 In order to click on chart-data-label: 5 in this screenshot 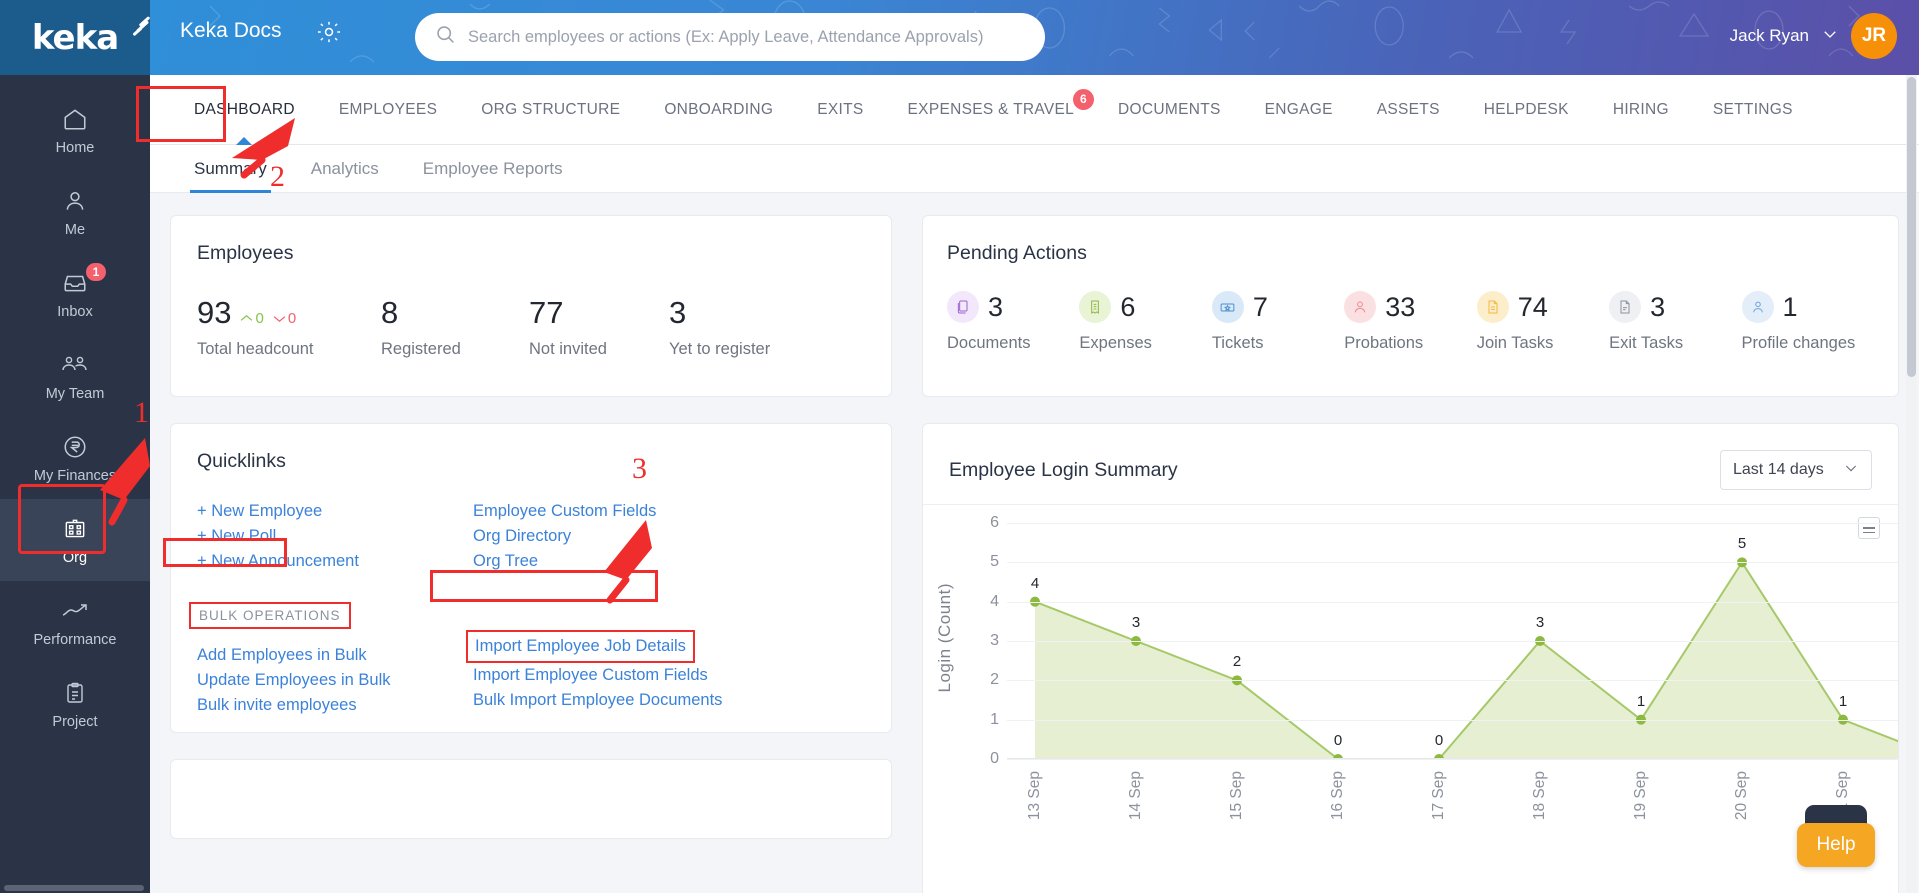, I will do `click(1742, 544)`.